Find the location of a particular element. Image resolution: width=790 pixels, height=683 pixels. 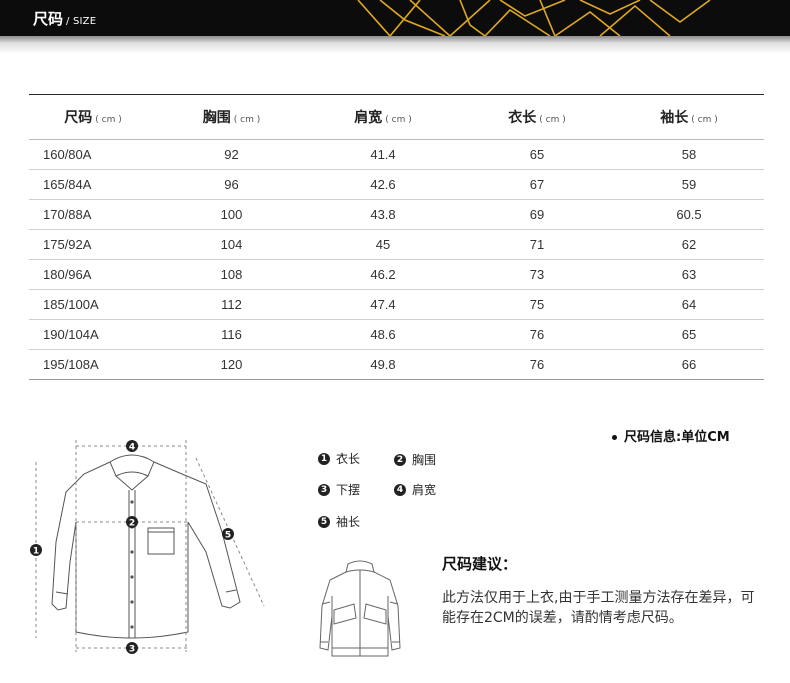

shirt-outline is located at coordinates (146, 546).